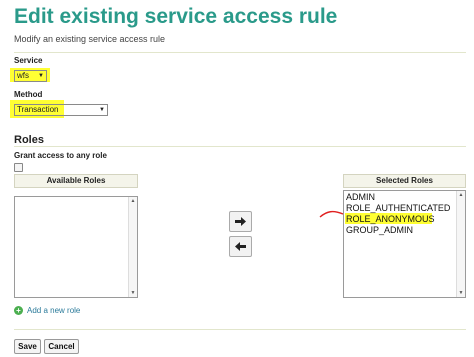 The image size is (474, 357). I want to click on list-item: ROLE_AUTHENTICATED, so click(398, 208).